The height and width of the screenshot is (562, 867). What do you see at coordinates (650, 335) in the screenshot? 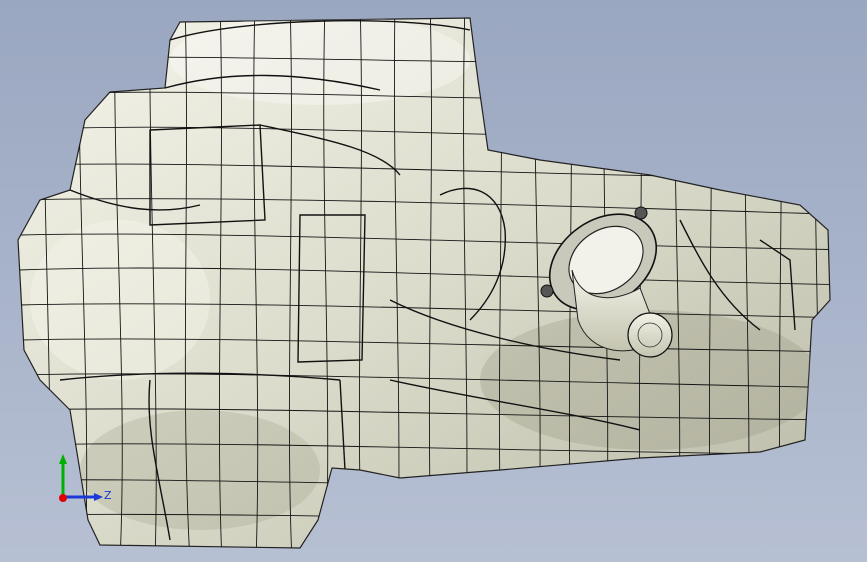
I see `round-boss` at bounding box center [650, 335].